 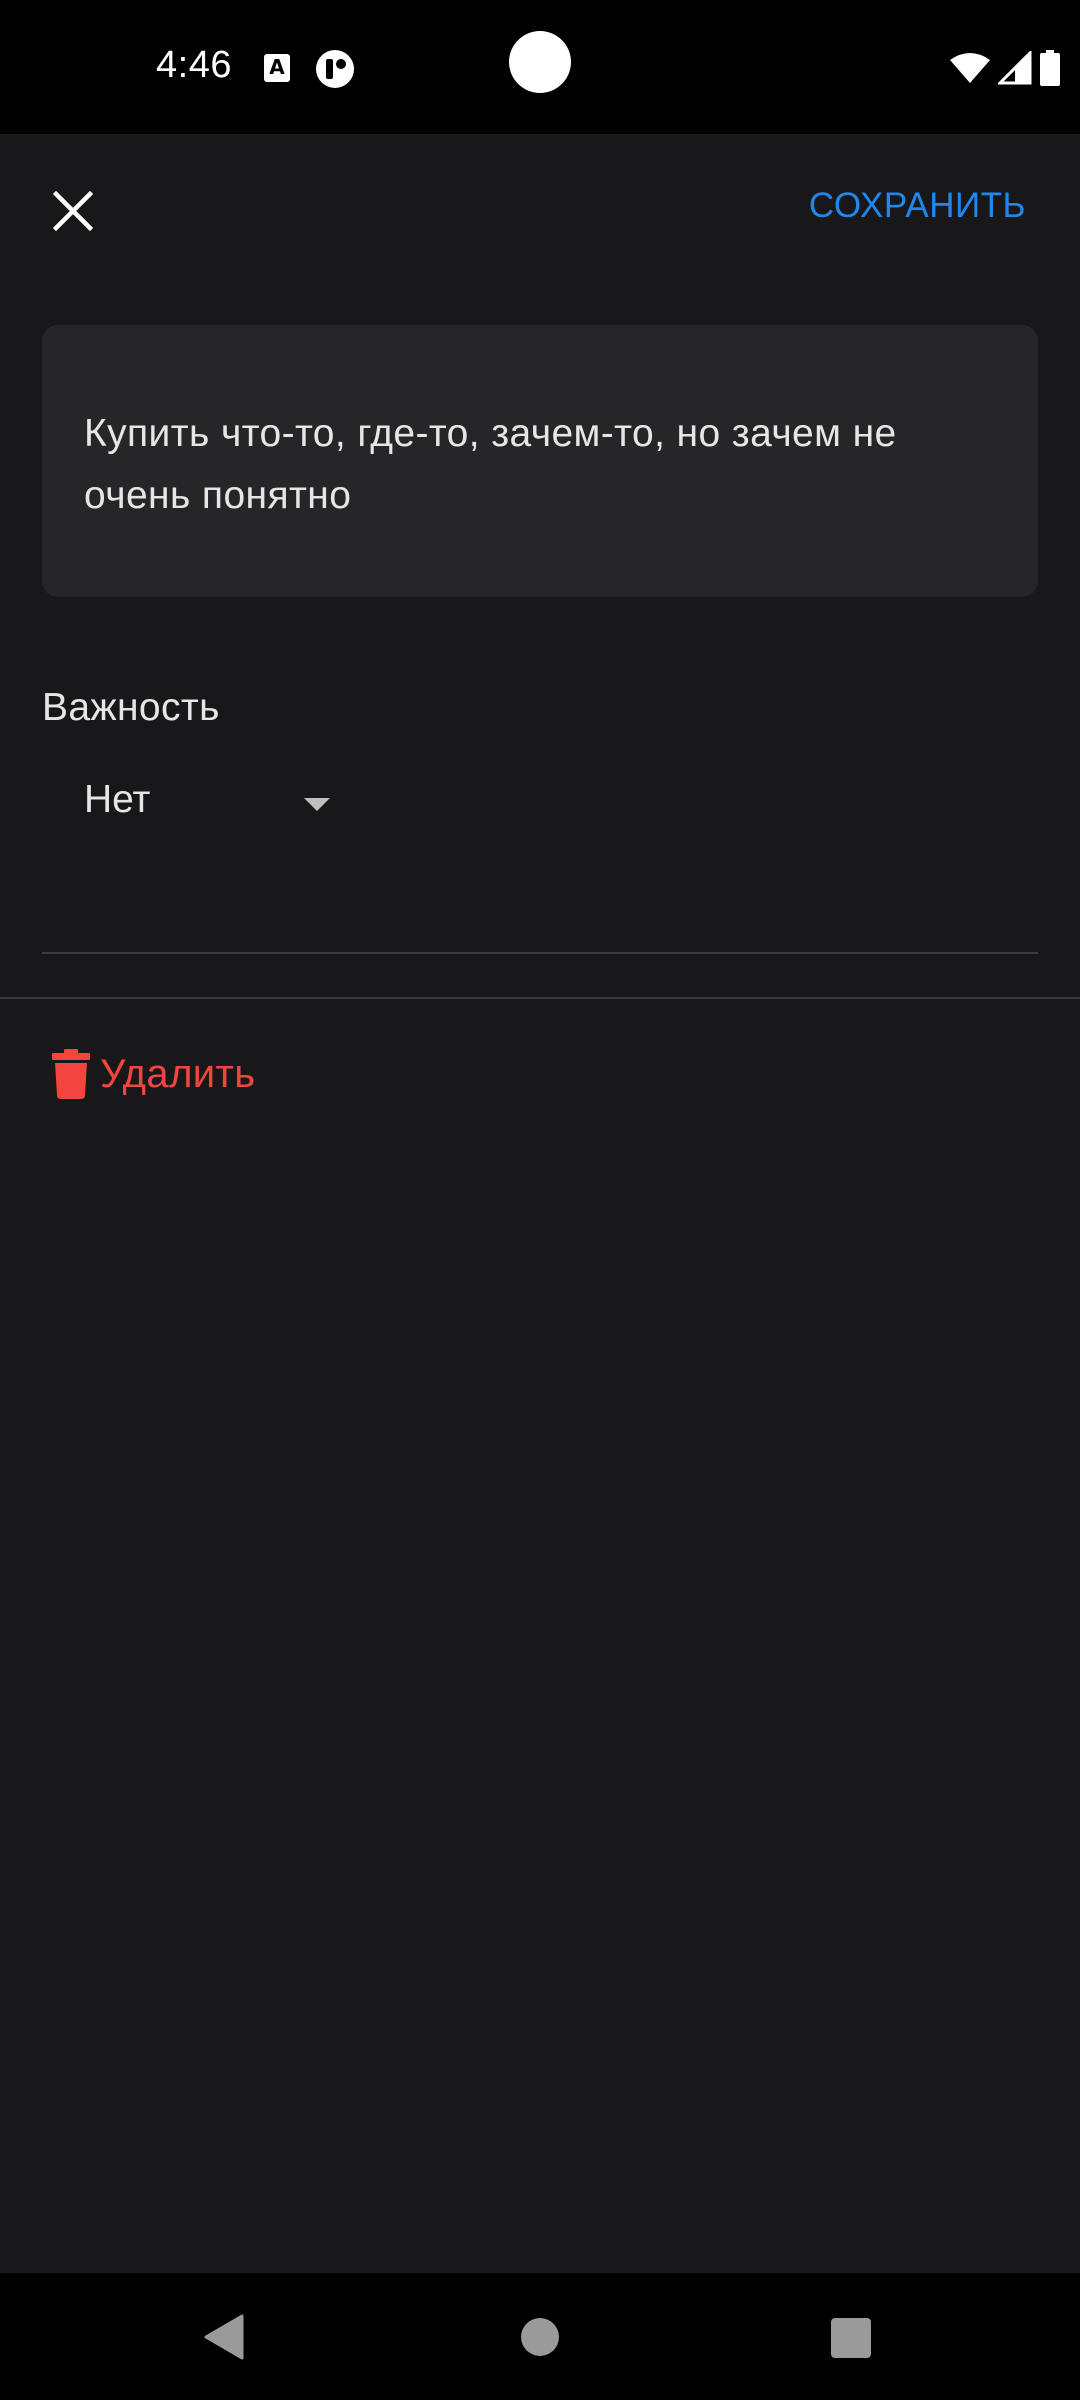 I want to click on trash-icon, so click(x=71, y=1074).